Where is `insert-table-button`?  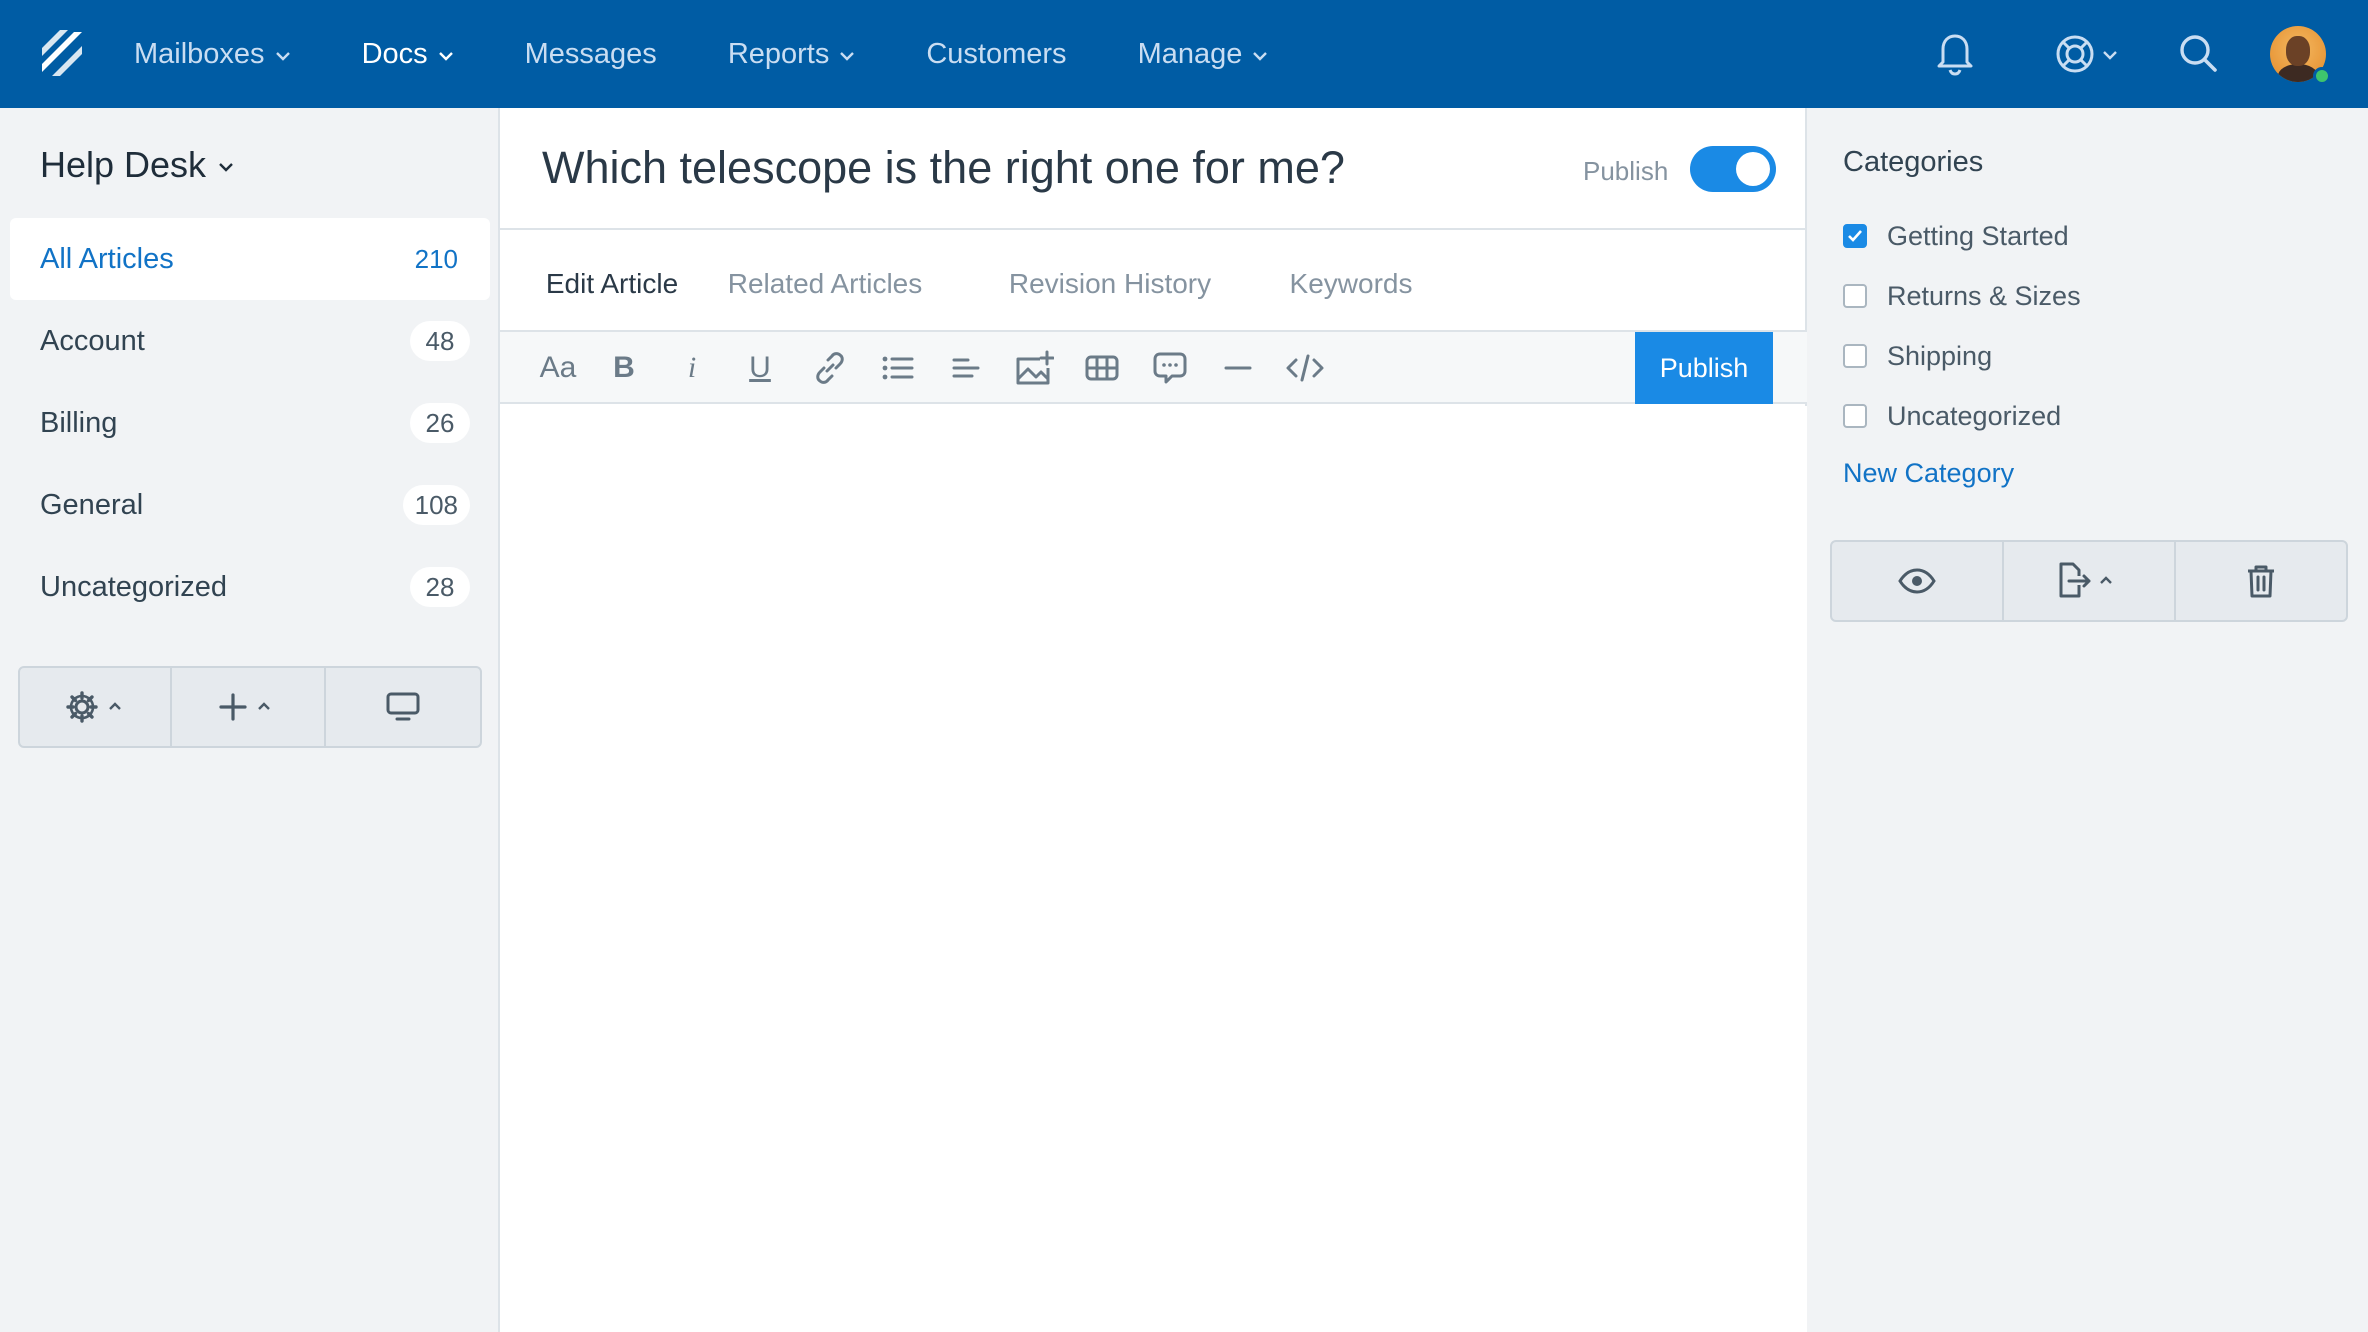 insert-table-button is located at coordinates (1102, 368).